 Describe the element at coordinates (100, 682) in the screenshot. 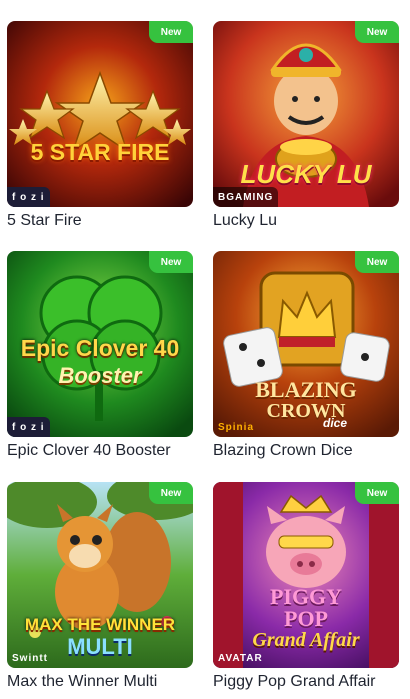

I see `game-title: Max the Winner Multi` at that location.